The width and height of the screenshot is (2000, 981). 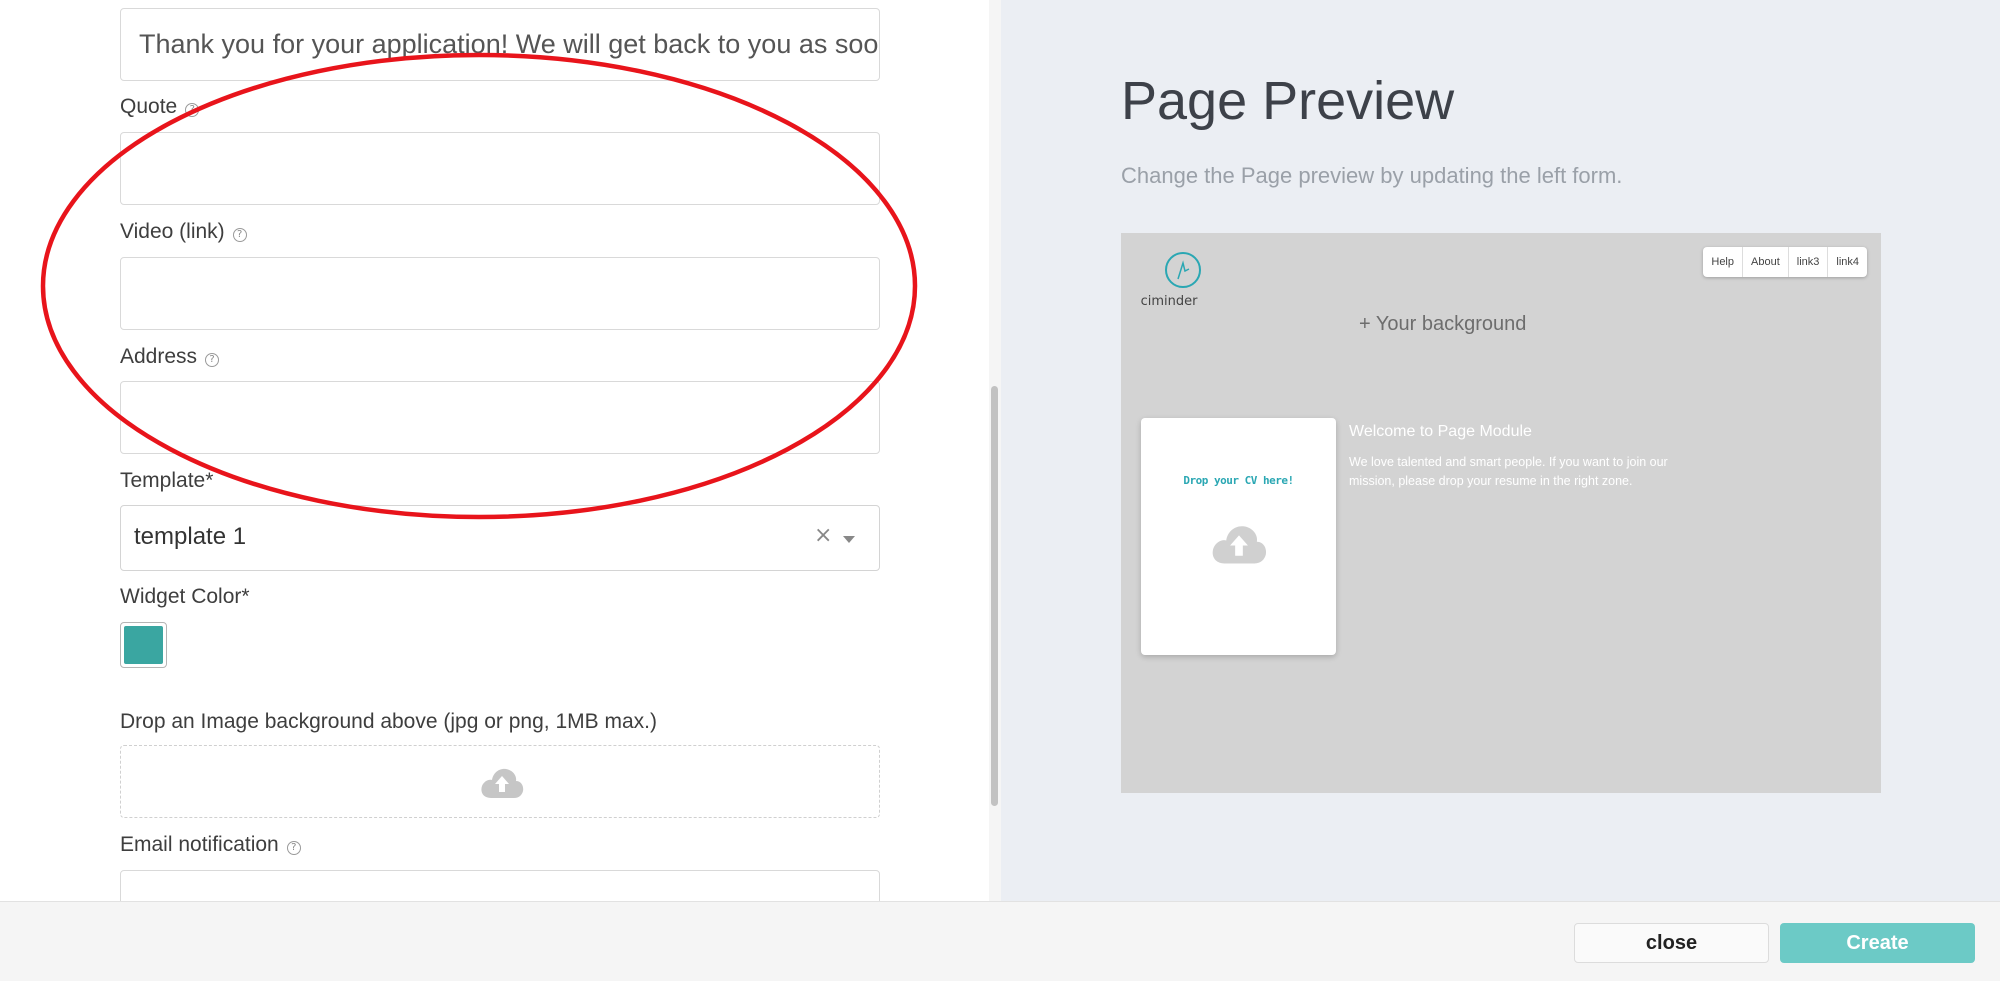 I want to click on video-label: Video (link)?, so click(x=183, y=232).